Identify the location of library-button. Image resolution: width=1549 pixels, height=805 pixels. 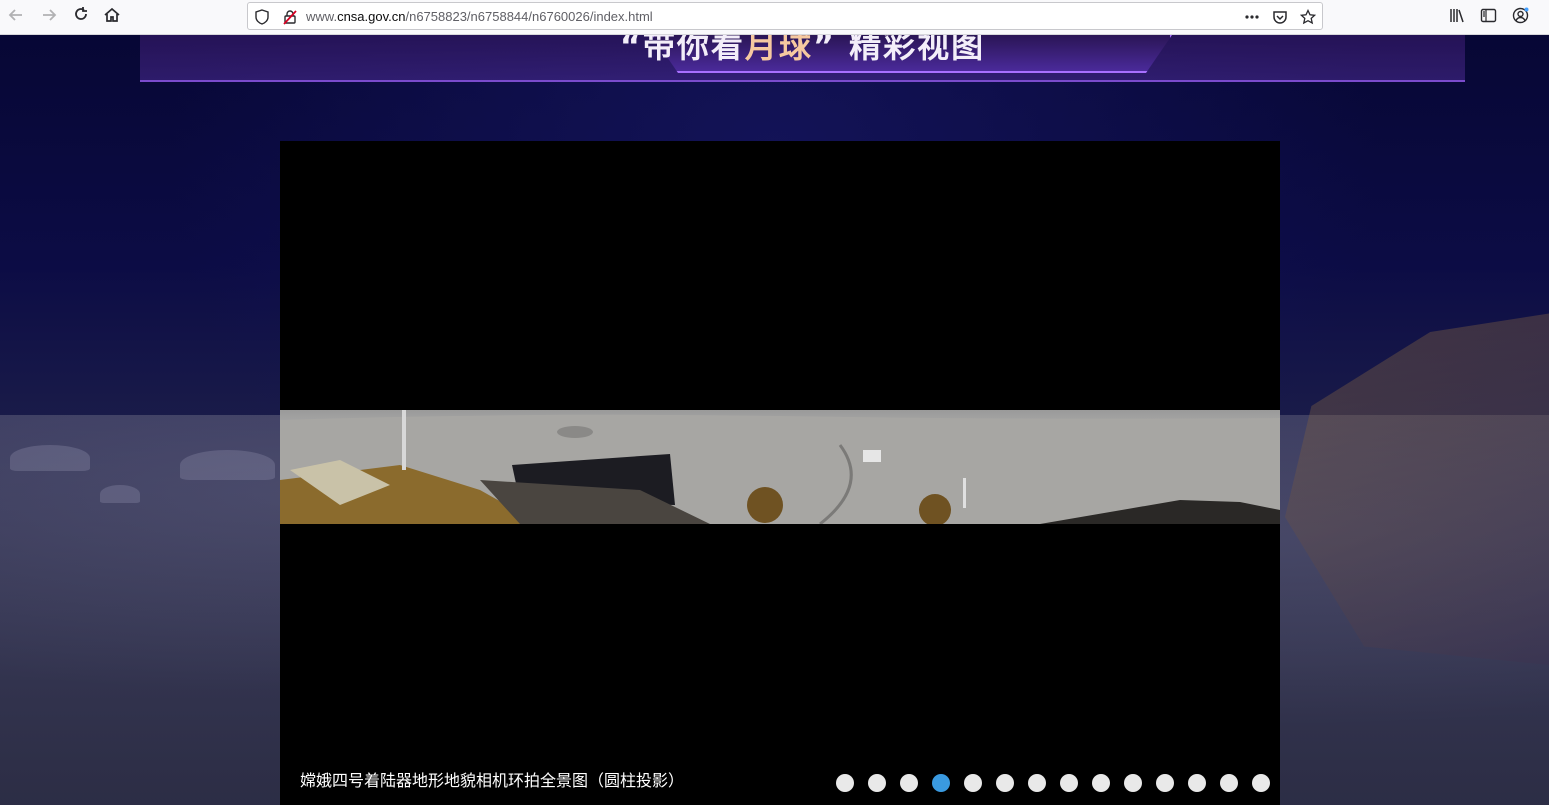
(1457, 17).